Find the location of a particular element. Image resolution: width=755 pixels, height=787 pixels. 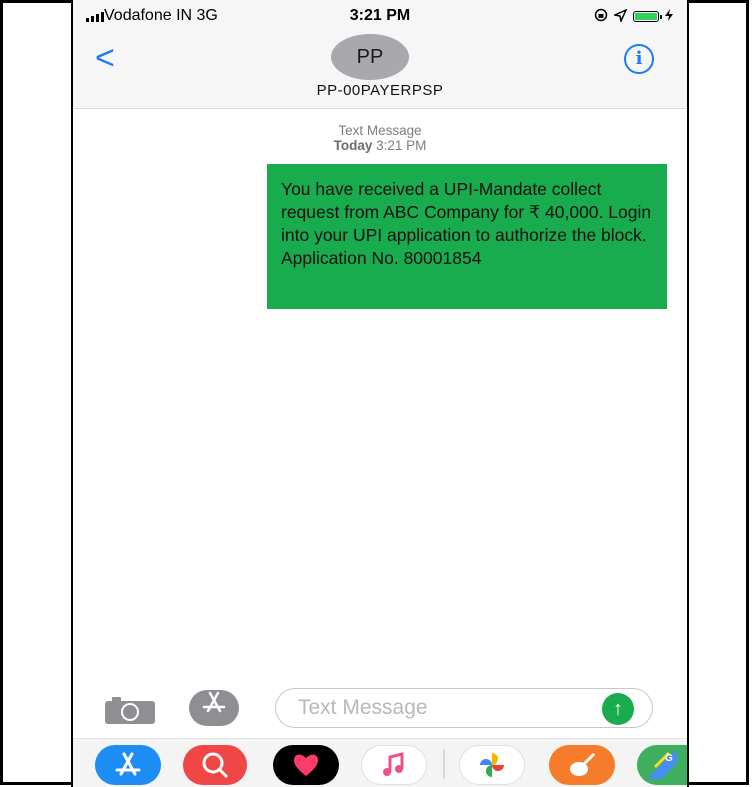

orientation-lock-icon is located at coordinates (601, 16).